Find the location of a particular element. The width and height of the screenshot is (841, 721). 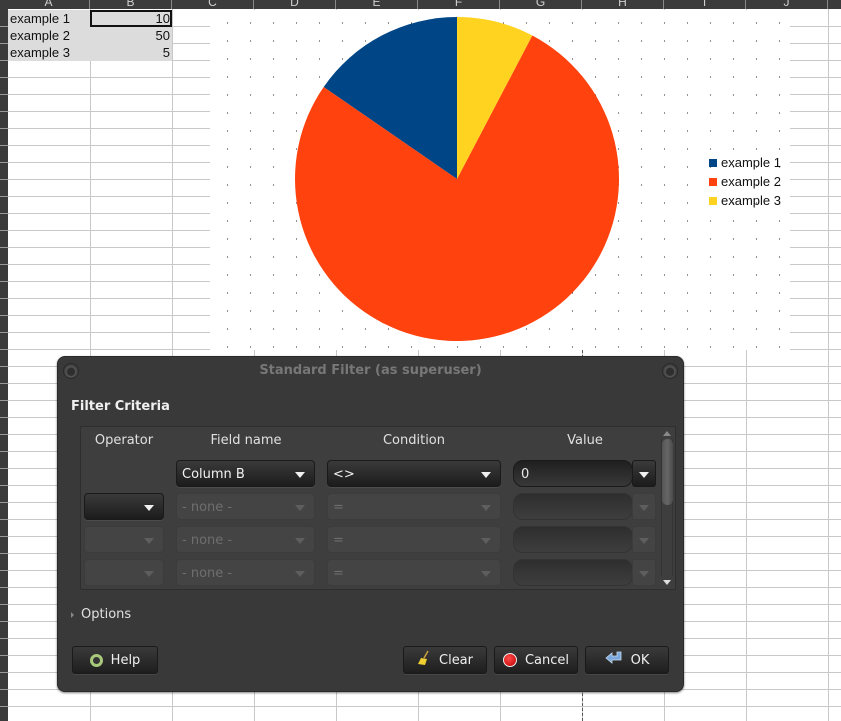

column-header-g: G is located at coordinates (541, 4).